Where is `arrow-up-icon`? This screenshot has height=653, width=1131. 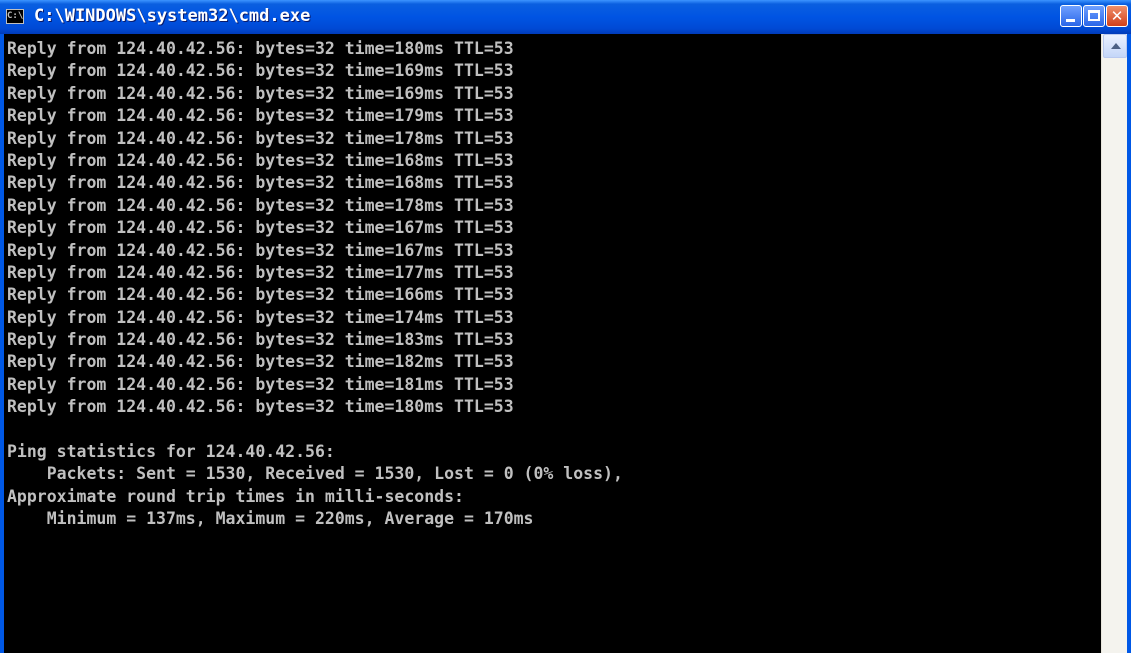 arrow-up-icon is located at coordinates (1116, 46).